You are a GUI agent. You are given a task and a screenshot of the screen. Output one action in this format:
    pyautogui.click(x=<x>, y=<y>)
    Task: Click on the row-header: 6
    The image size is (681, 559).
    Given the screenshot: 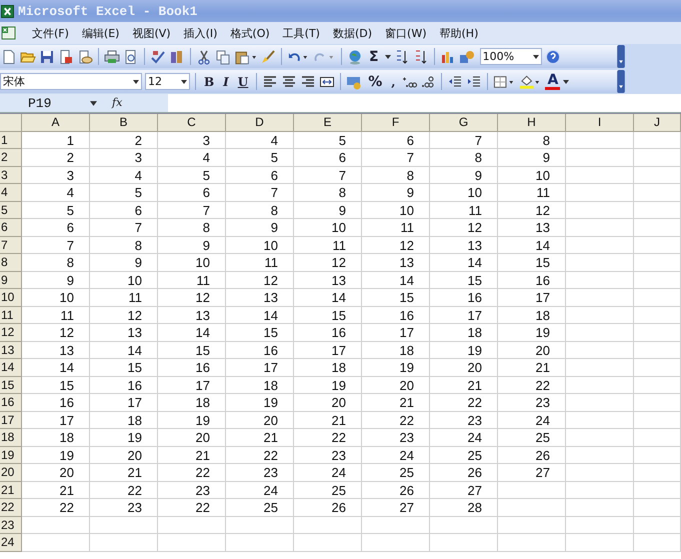 What is the action you would take?
    pyautogui.click(x=11, y=227)
    